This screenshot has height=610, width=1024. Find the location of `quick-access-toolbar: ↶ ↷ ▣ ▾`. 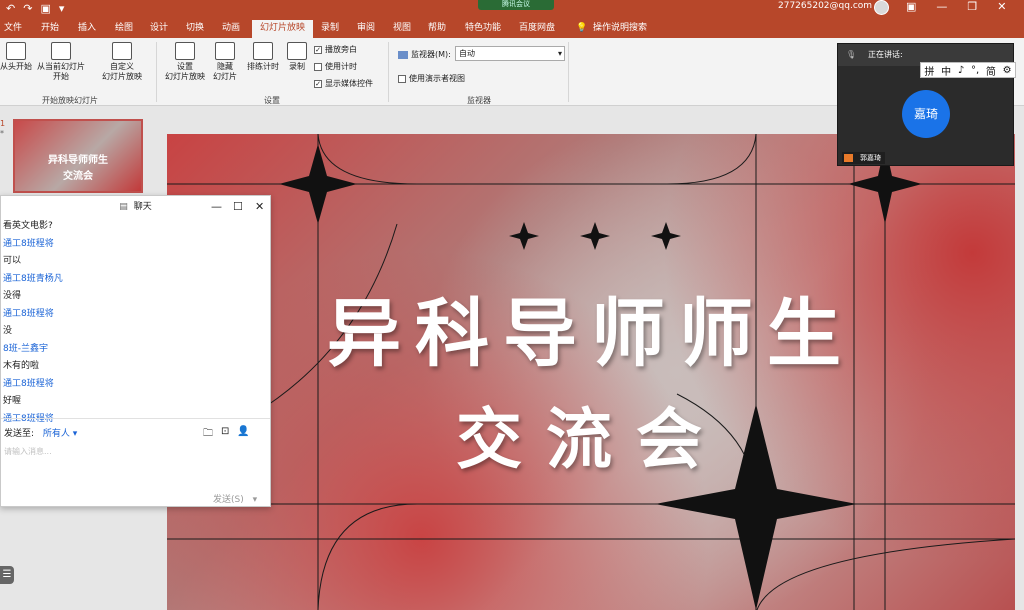

quick-access-toolbar: ↶ ↷ ▣ ▾ is located at coordinates (35, 8).